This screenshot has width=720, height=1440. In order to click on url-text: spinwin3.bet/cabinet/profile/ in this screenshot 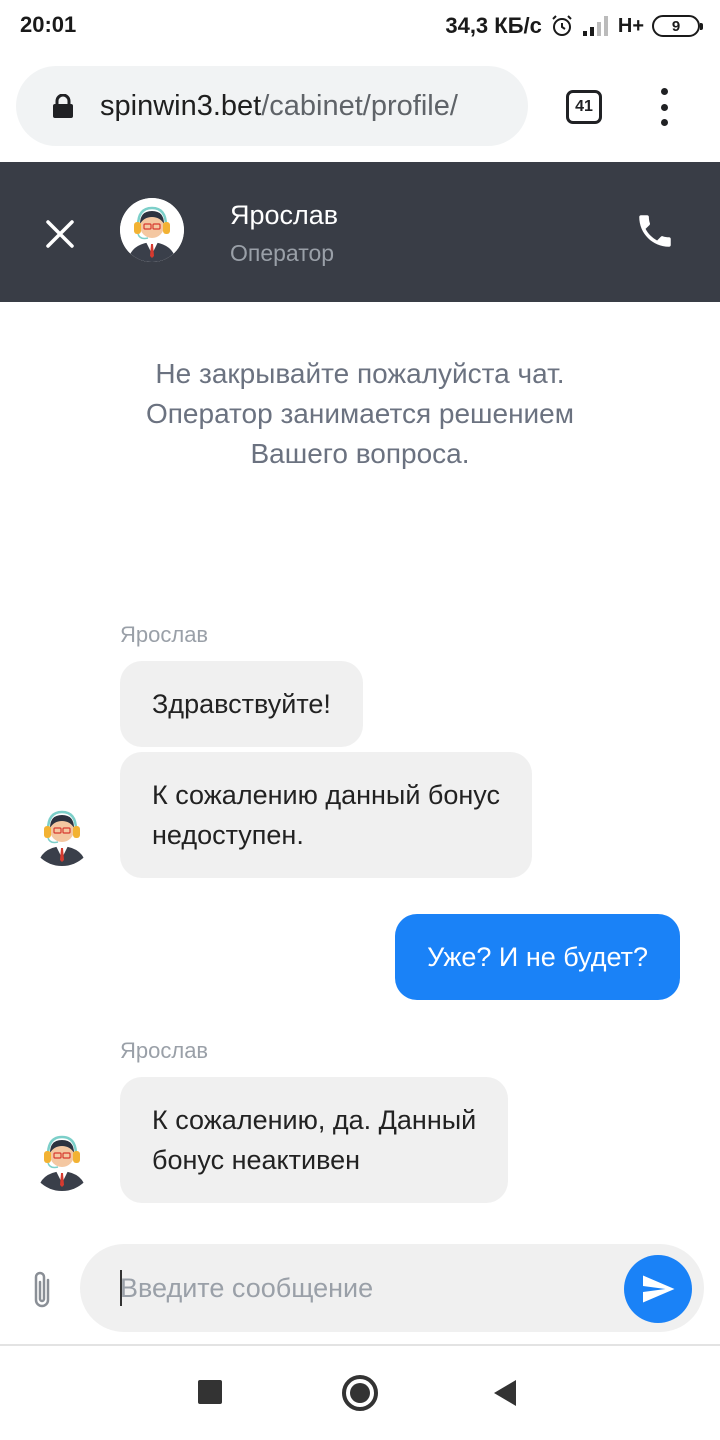, I will do `click(279, 106)`.